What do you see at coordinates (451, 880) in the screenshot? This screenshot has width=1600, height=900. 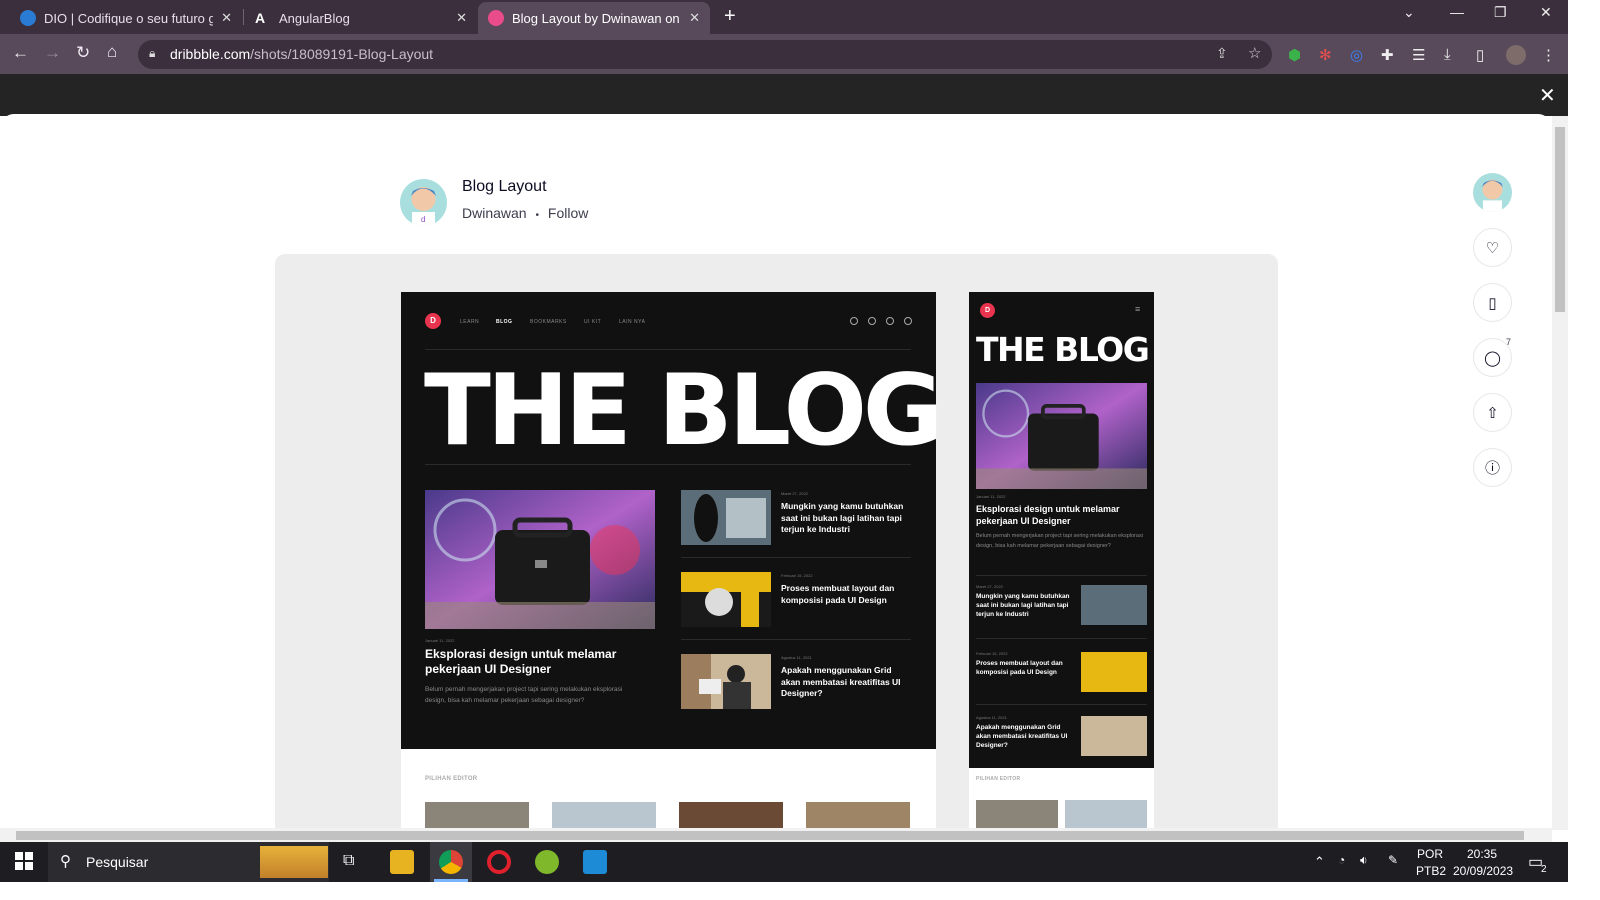 I see `active-indicator` at bounding box center [451, 880].